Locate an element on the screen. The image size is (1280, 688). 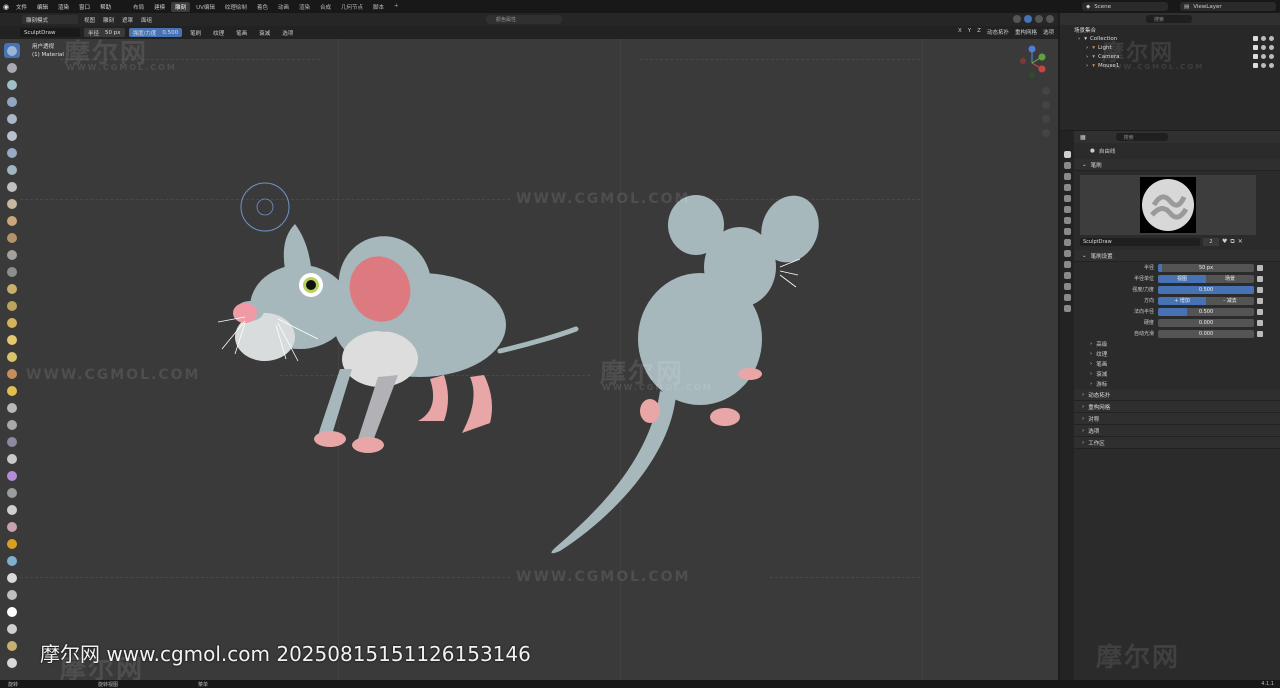
property-slider: 50 px is located at coordinates (1206, 267).